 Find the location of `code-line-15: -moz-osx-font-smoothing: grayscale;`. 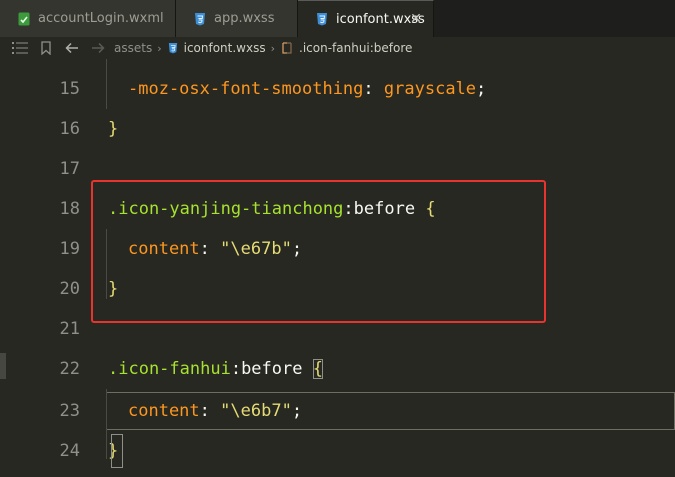

code-line-15: -moz-osx-font-smoothing: grayscale; is located at coordinates (307, 89).